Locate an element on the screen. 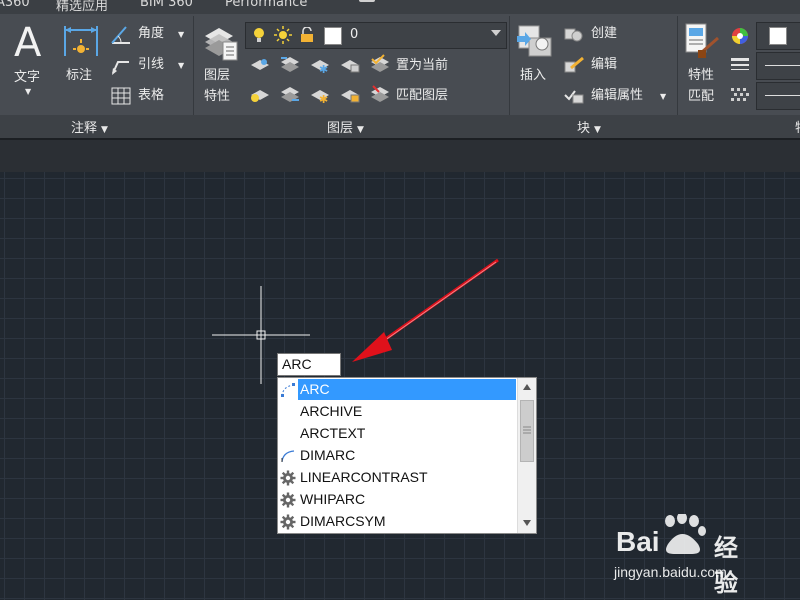 This screenshot has height=600, width=800. tab-a360: A360 is located at coordinates (15, 5).